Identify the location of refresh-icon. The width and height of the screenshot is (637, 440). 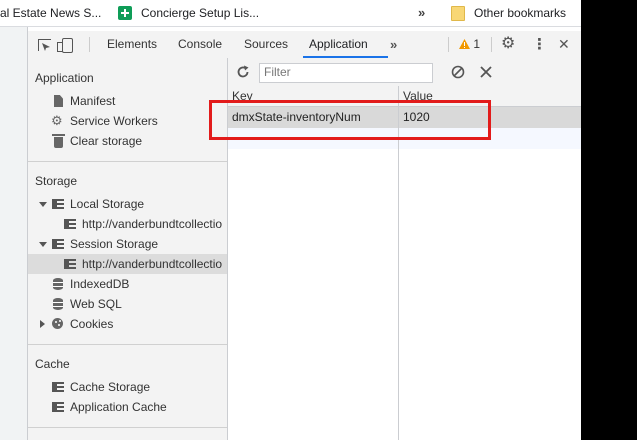
(243, 72).